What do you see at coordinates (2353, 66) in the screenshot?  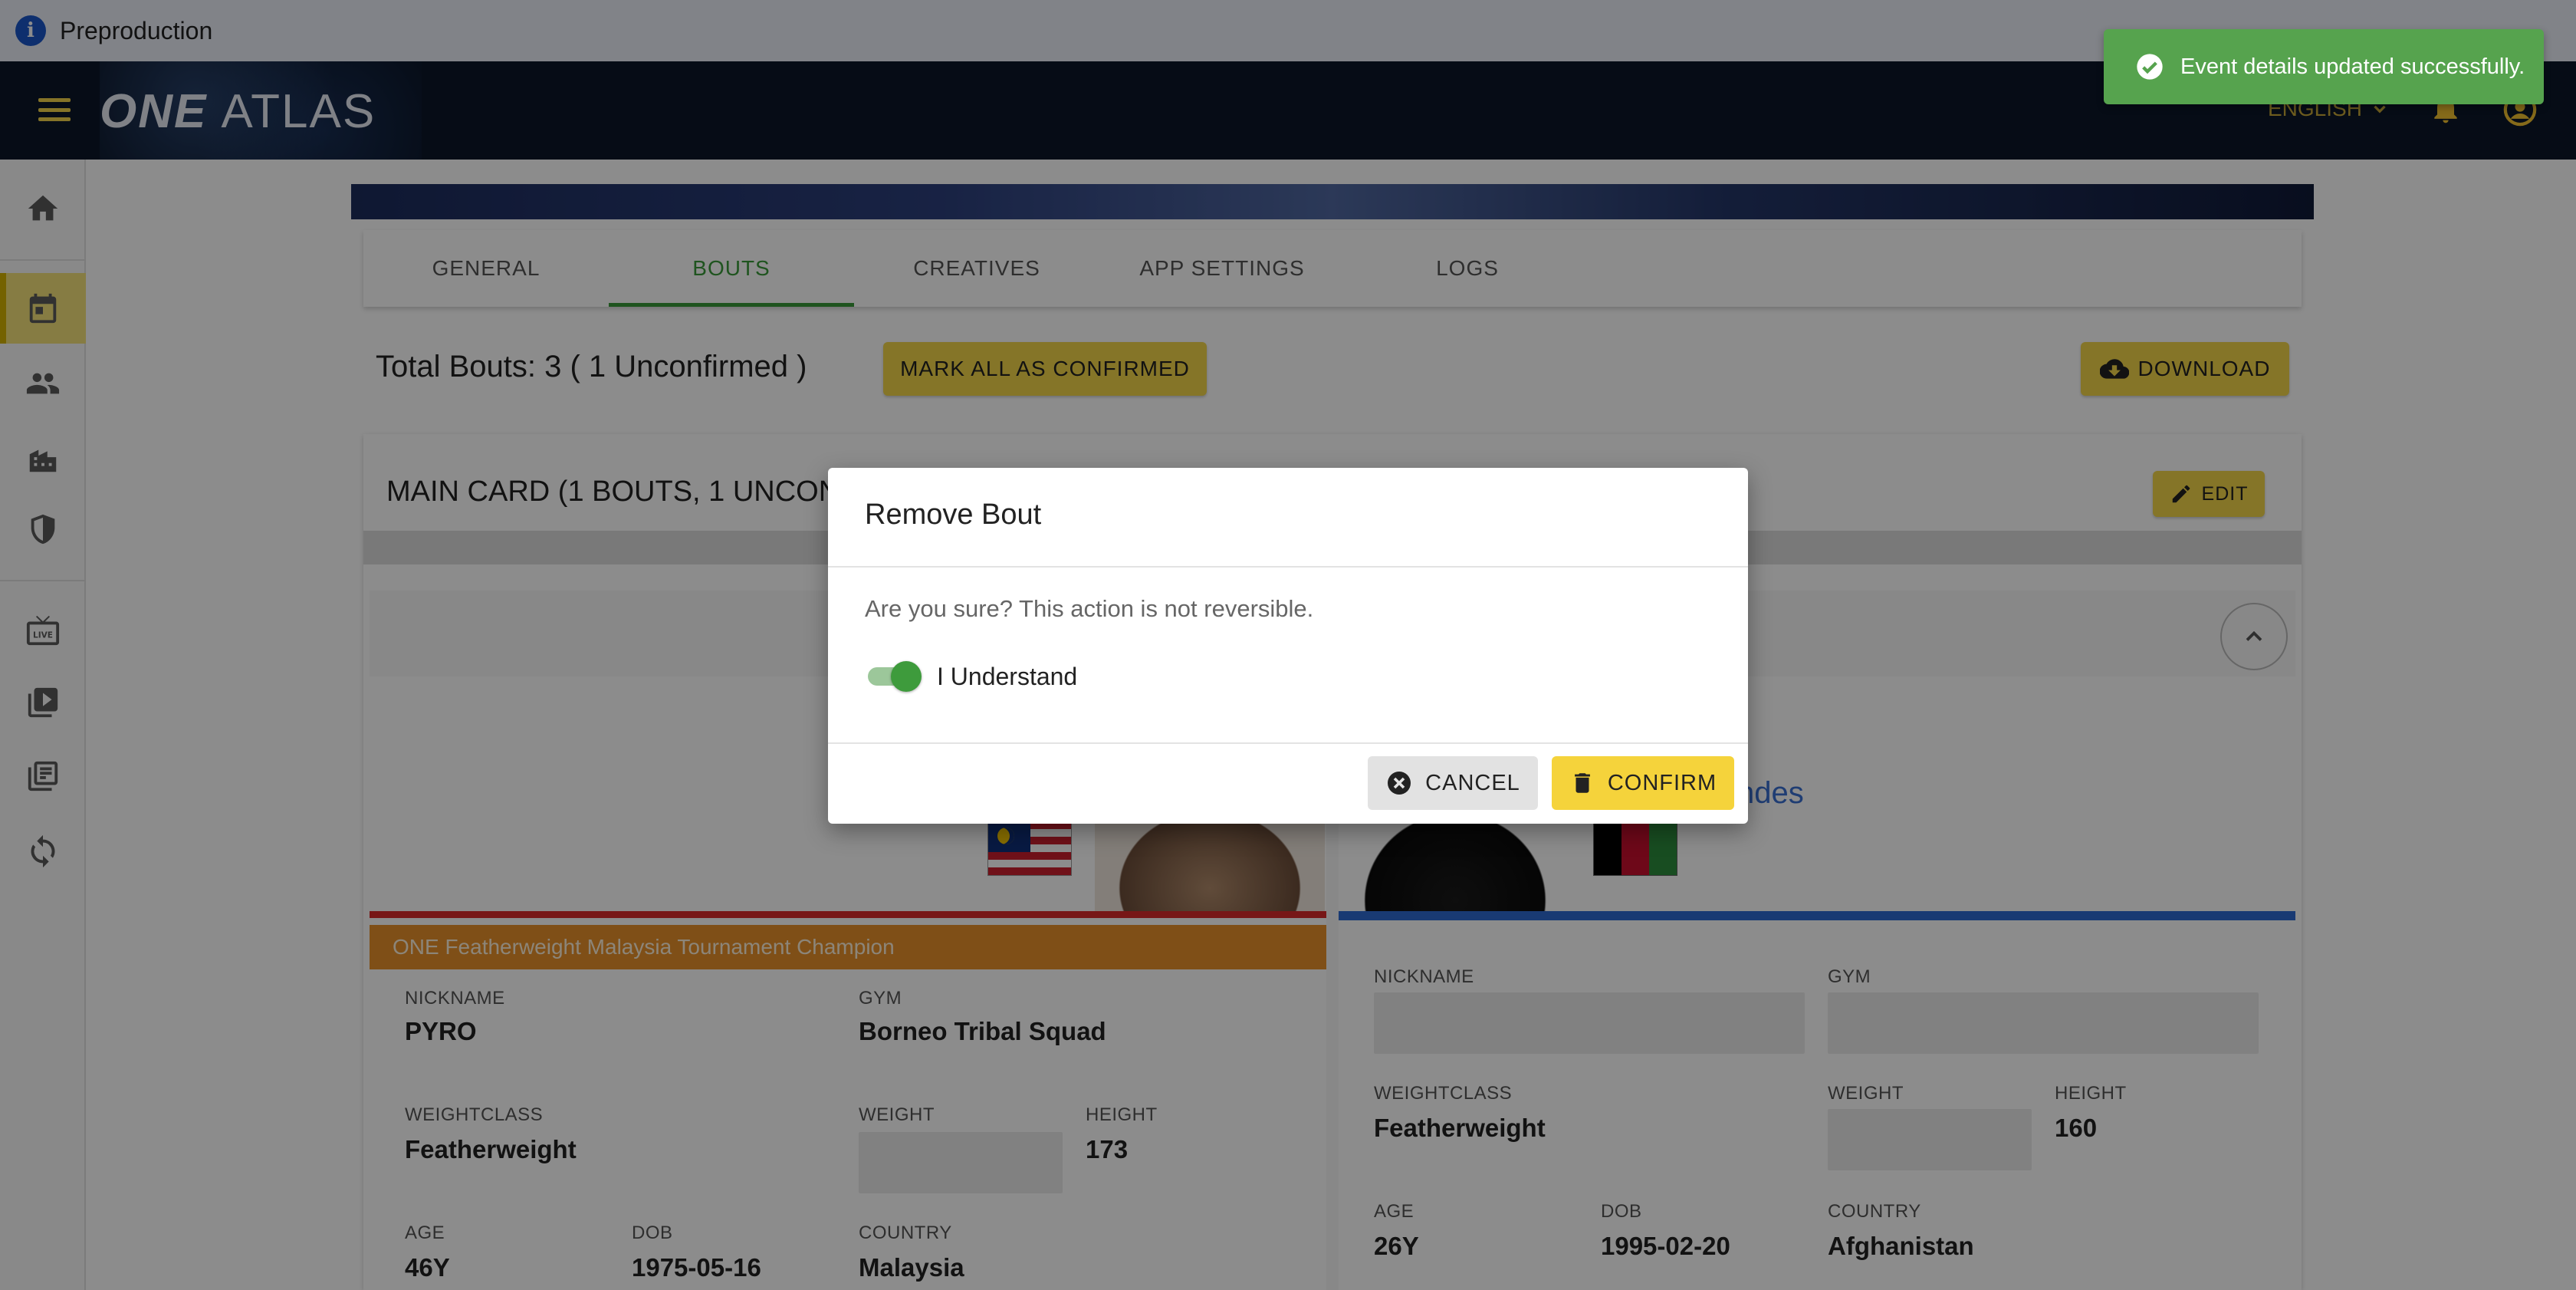 I see `toast-message: Event details updated successfully.` at bounding box center [2353, 66].